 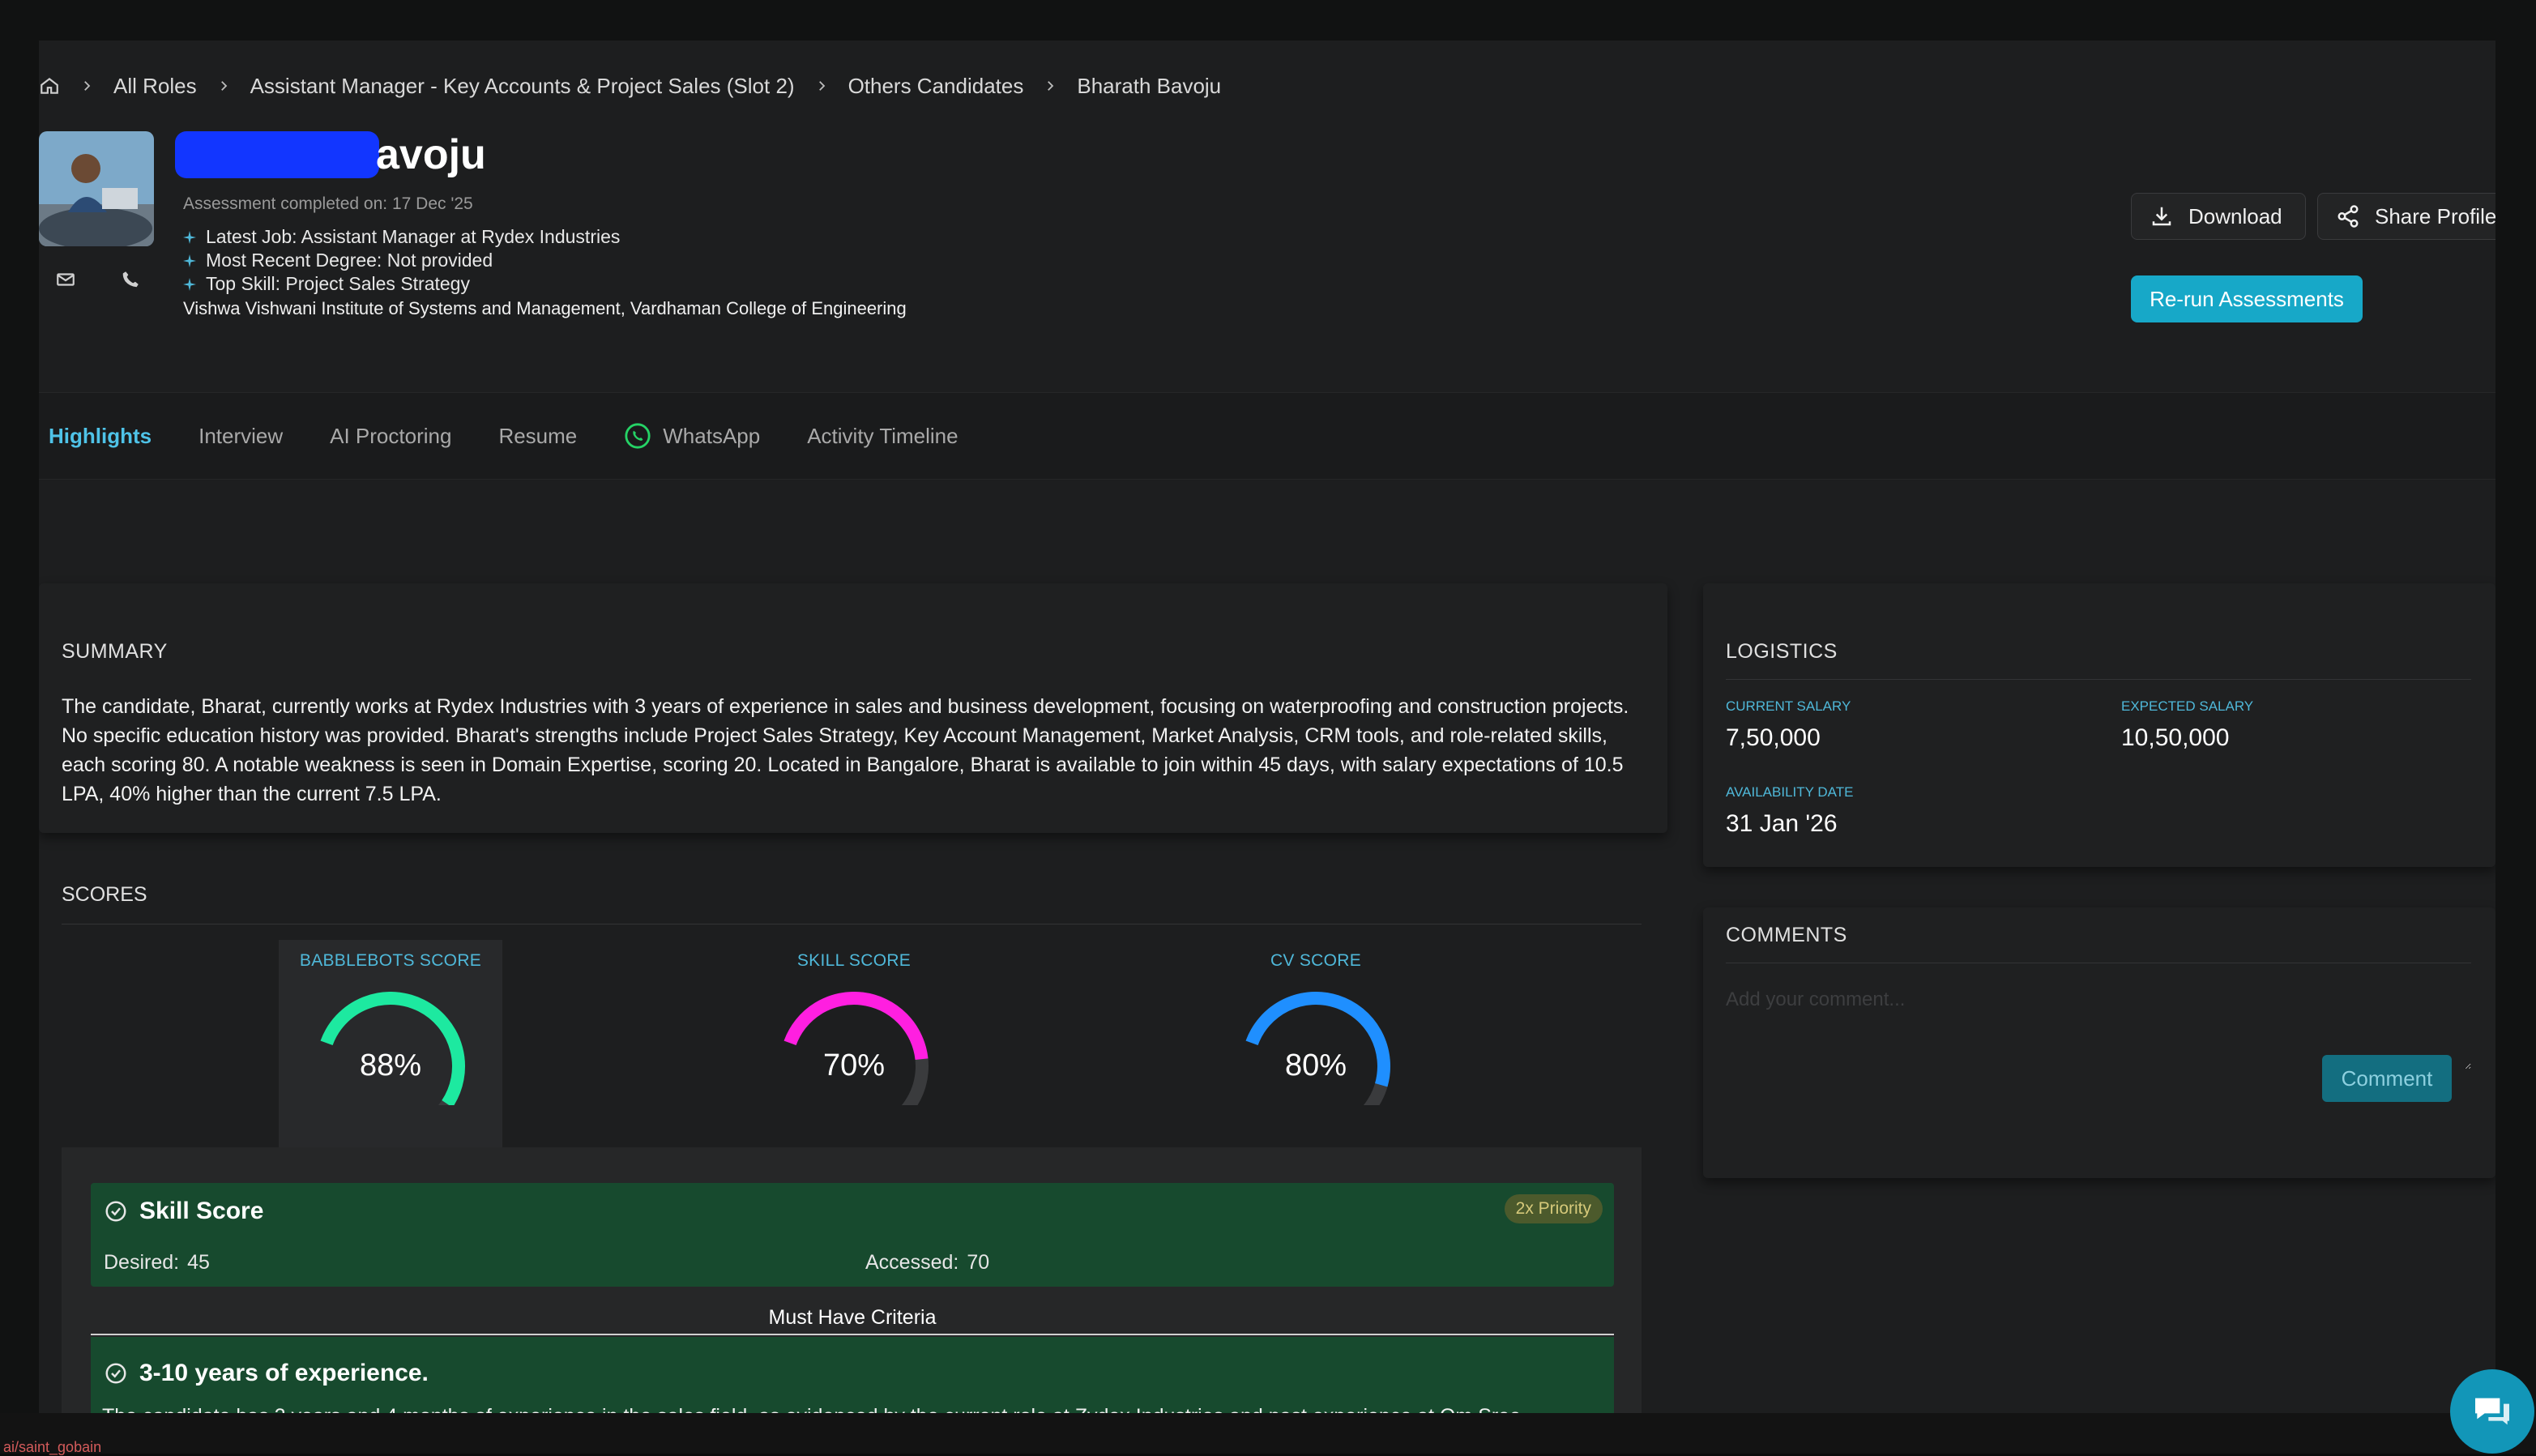 I want to click on comments-card: COMMENTS, so click(x=2099, y=1042).